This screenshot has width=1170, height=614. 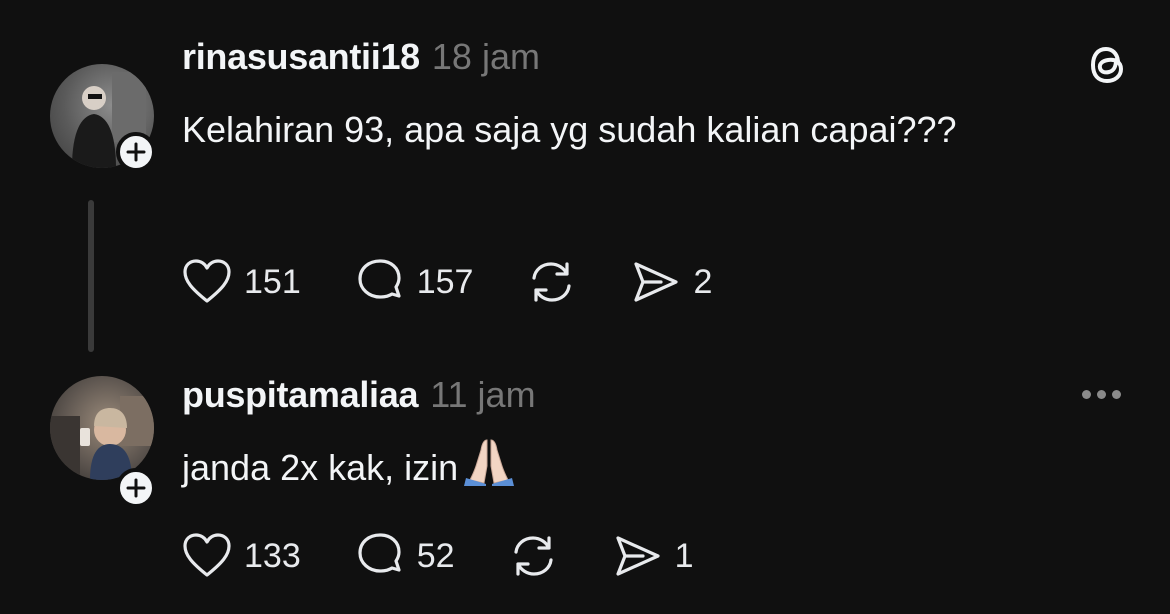 I want to click on share-button: 1, so click(x=653, y=556).